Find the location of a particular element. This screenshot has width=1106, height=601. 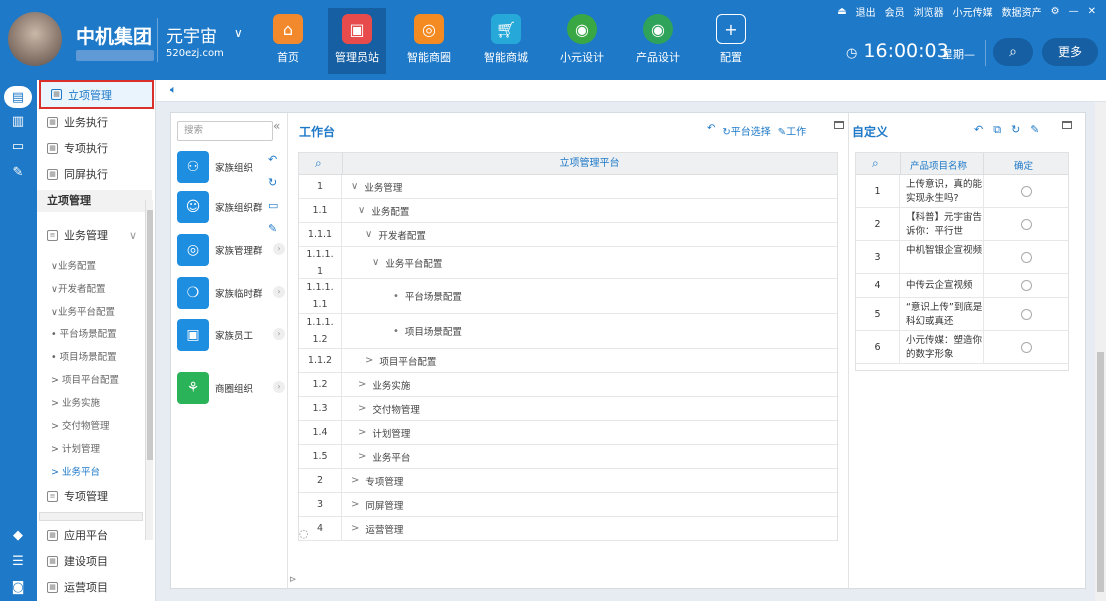

table-row: 1.1 ∨ 业务配置 is located at coordinates (568, 211).